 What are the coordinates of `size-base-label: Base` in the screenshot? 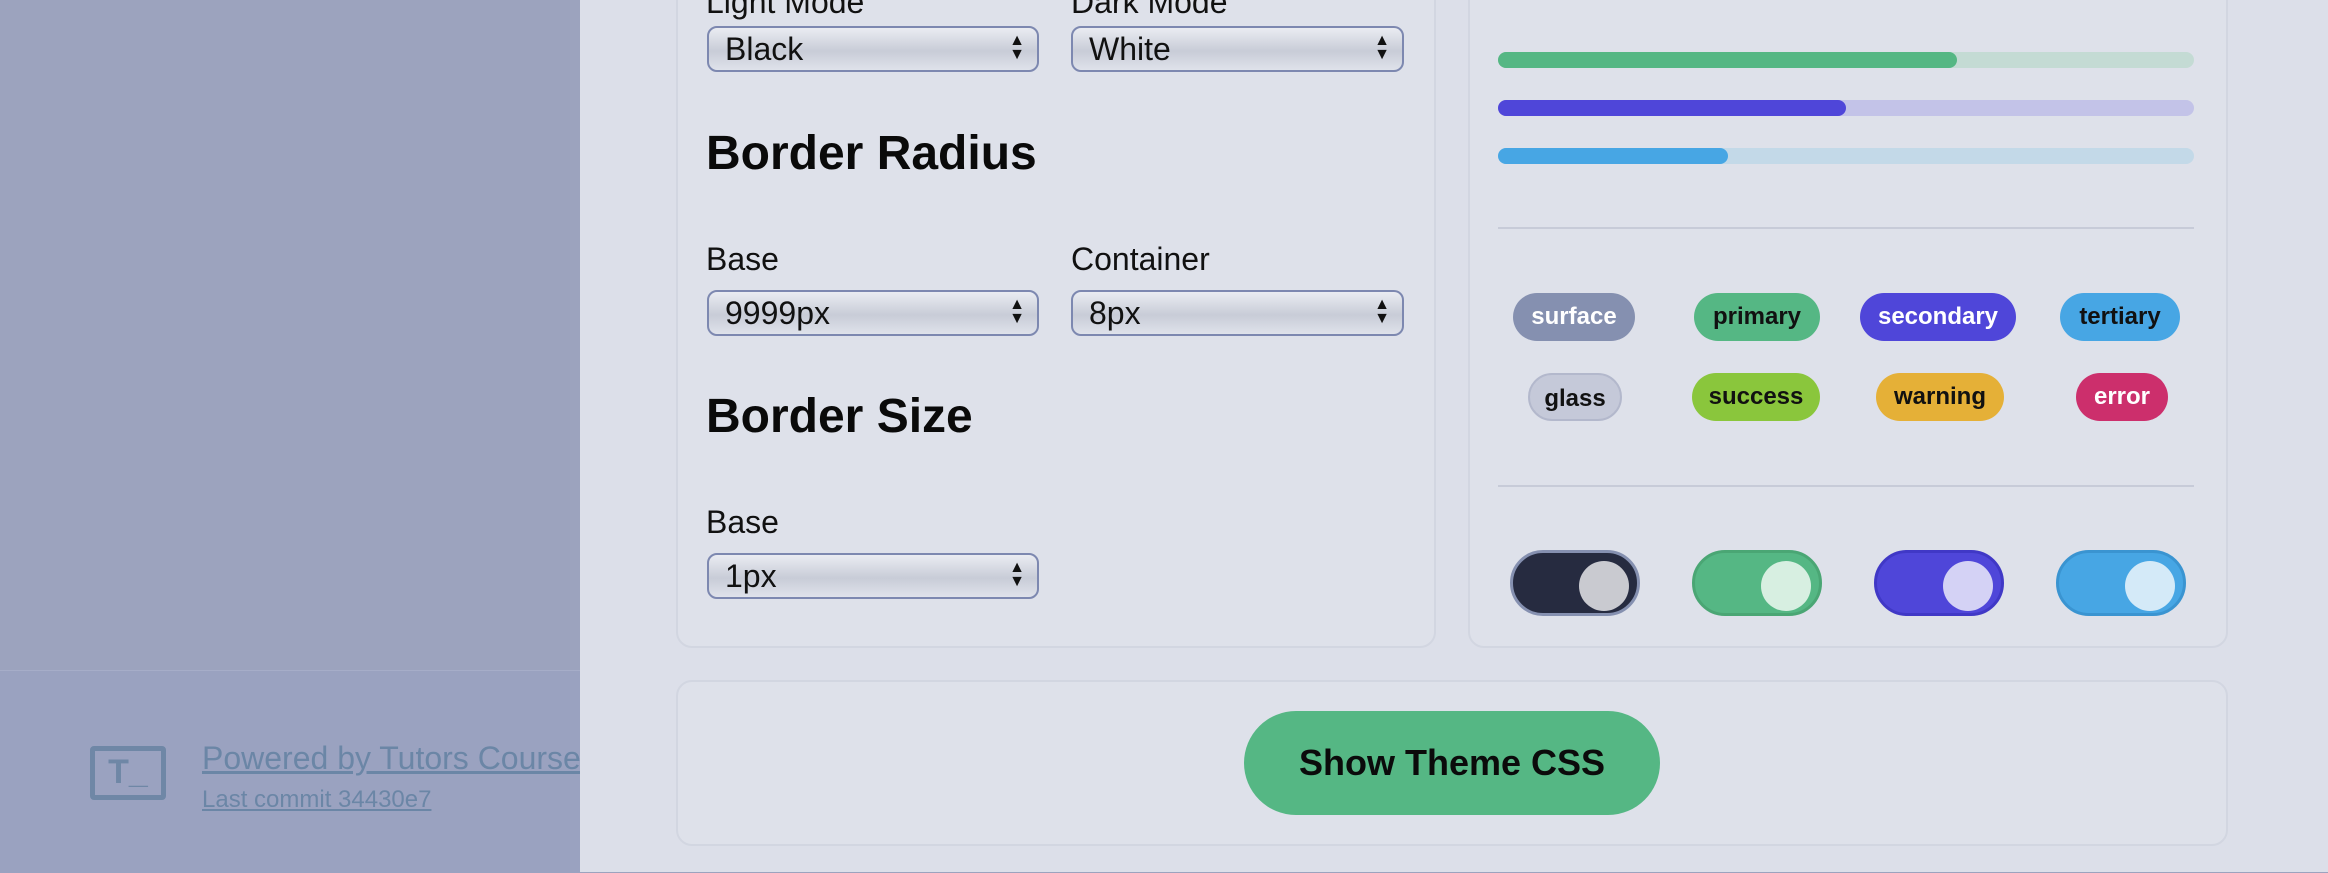 It's located at (742, 522).